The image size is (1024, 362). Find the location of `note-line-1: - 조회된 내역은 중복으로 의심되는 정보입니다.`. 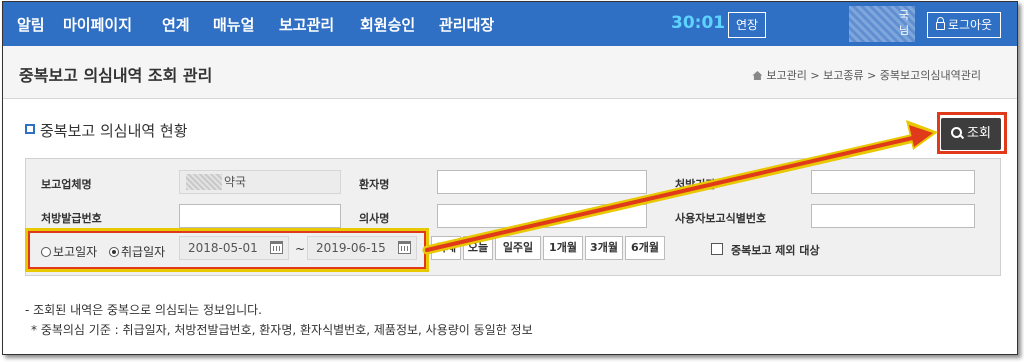

note-line-1: - 조회된 내역은 중복으로 의심되는 정보입니다. is located at coordinates (143, 310).